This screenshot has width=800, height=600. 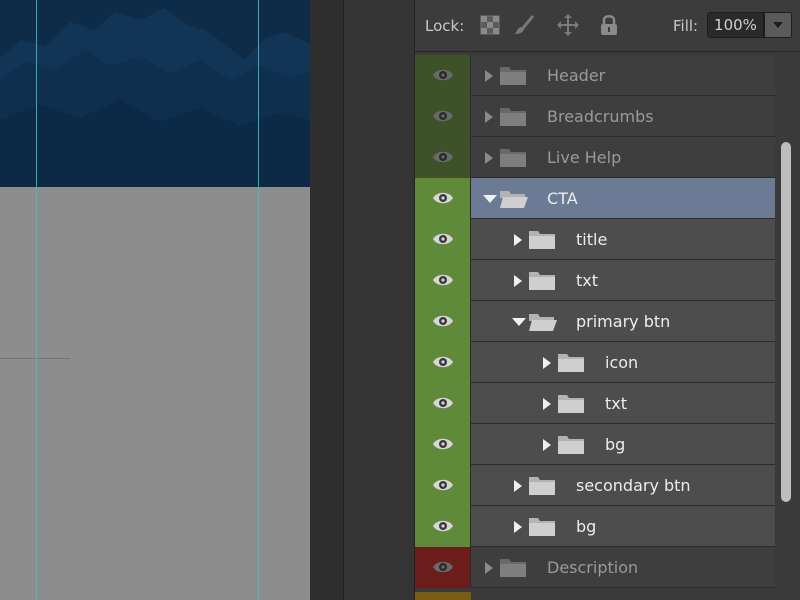 What do you see at coordinates (623, 157) in the screenshot?
I see `layer-content: Live Help` at bounding box center [623, 157].